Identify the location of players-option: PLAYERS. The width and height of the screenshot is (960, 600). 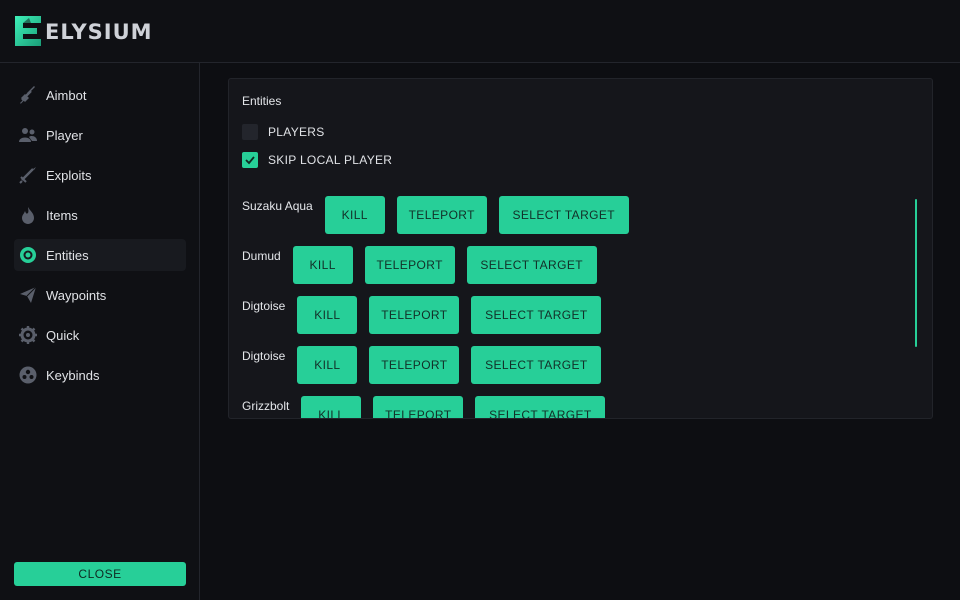
(283, 132).